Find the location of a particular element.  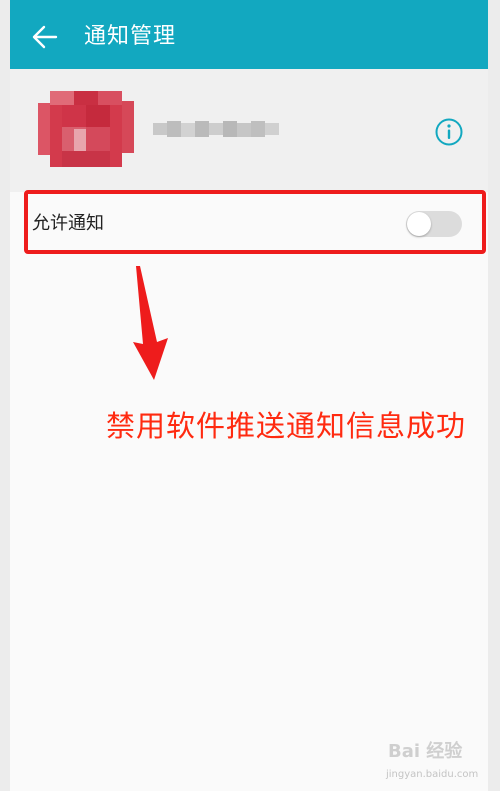

app-header is located at coordinates (249, 130).